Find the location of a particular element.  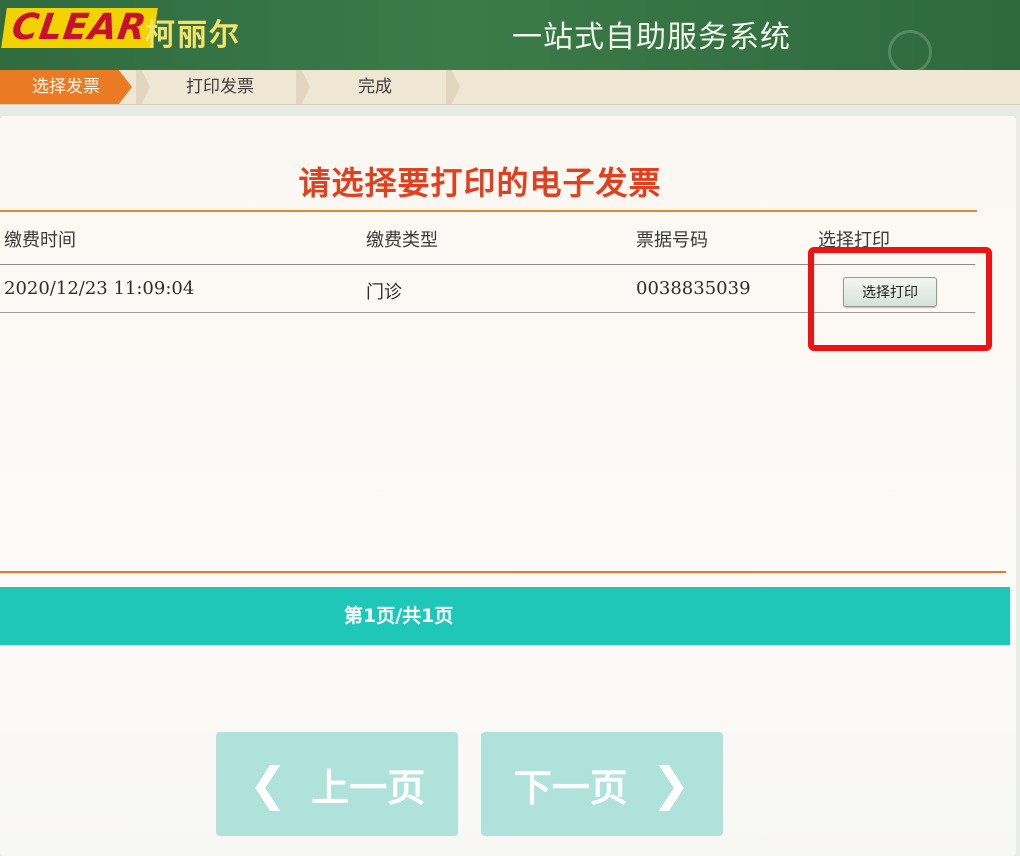

cell-payment-time: 2020/12/23 11:09:04 is located at coordinates (99, 288).